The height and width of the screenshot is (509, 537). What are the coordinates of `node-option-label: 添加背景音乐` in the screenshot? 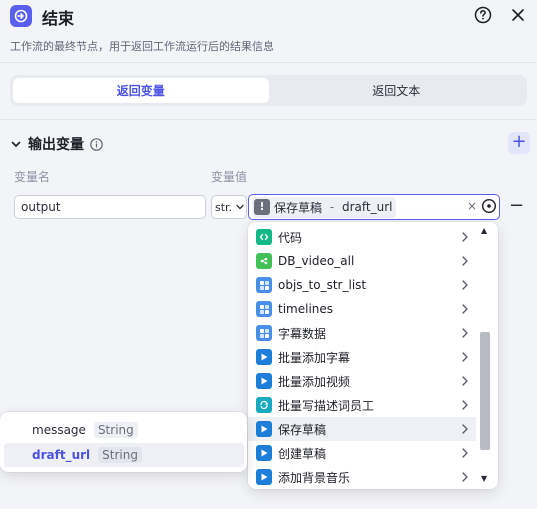 It's located at (314, 477).